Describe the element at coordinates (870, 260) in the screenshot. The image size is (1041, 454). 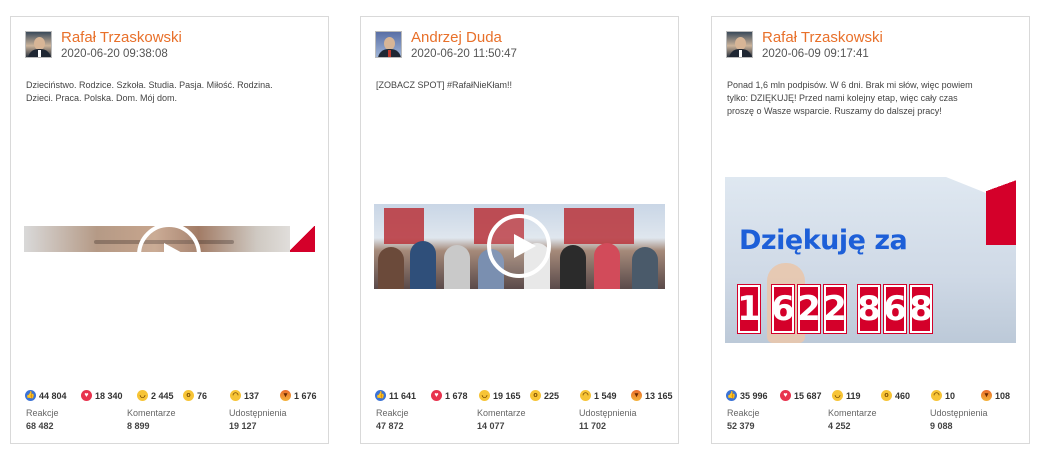
I see `post-image: Dziękuję za 1 6 2 2 8 6 8` at that location.